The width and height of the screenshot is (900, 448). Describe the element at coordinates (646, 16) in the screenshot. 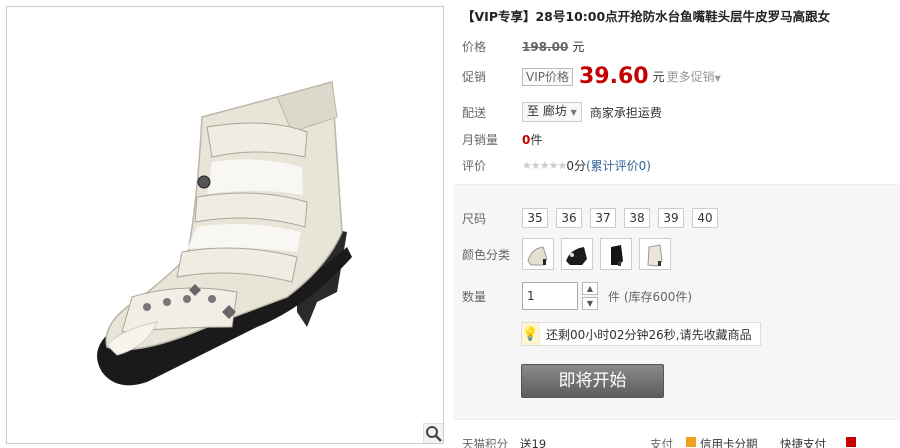

I see `product-title: 【VIP专享】28号10:00点开抢防水台鱼嘴鞋头层牛皮罗马高跟女` at that location.